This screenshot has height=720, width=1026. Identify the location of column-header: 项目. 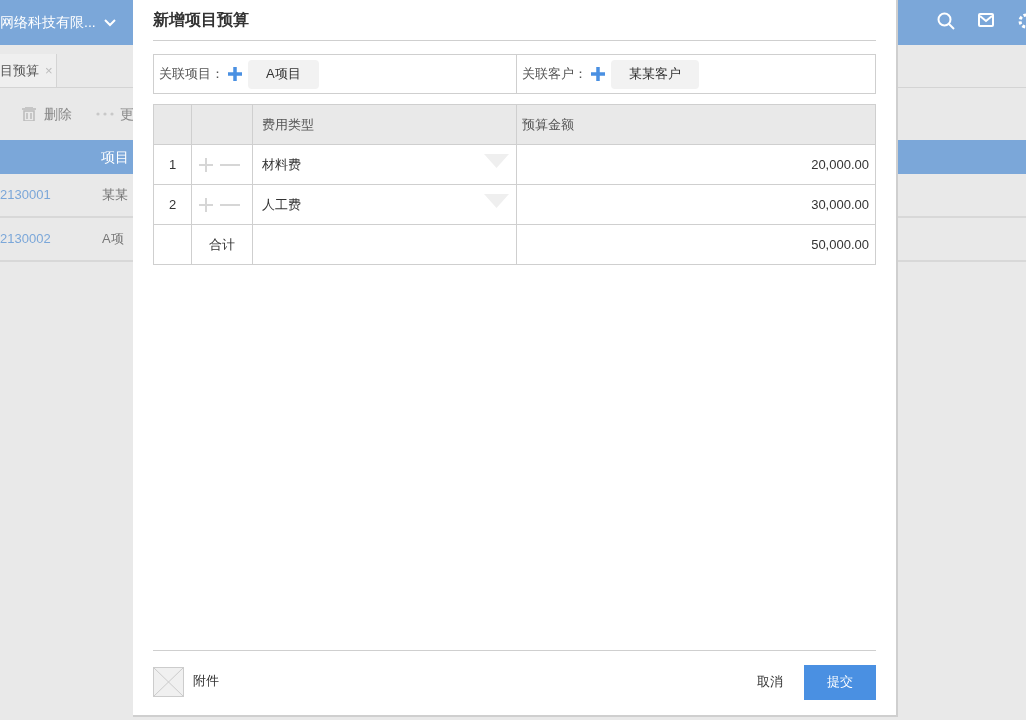
(115, 157).